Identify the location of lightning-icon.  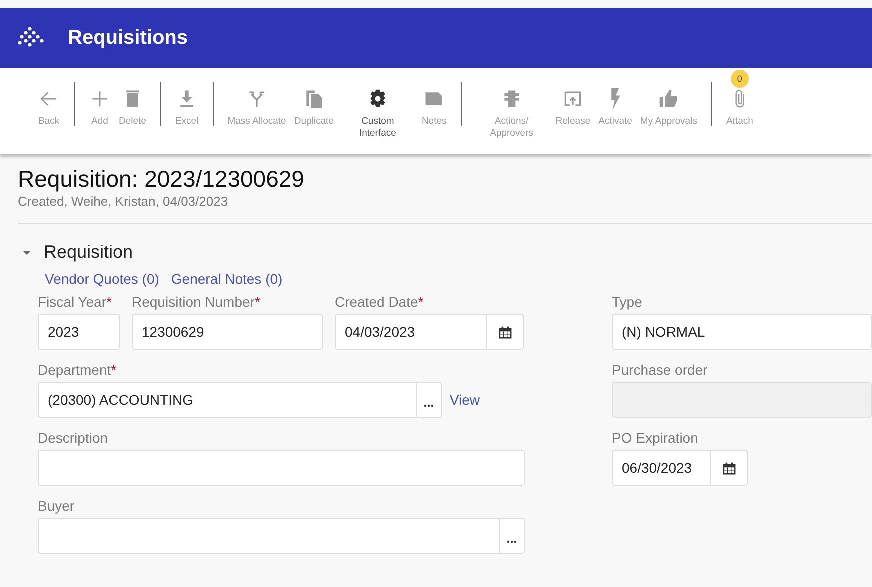
(616, 99).